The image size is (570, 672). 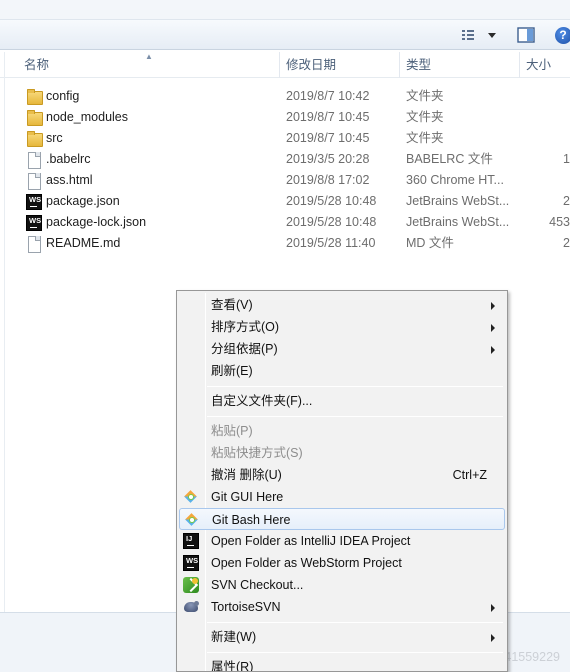 I want to click on help-button: ?, so click(x=561, y=35).